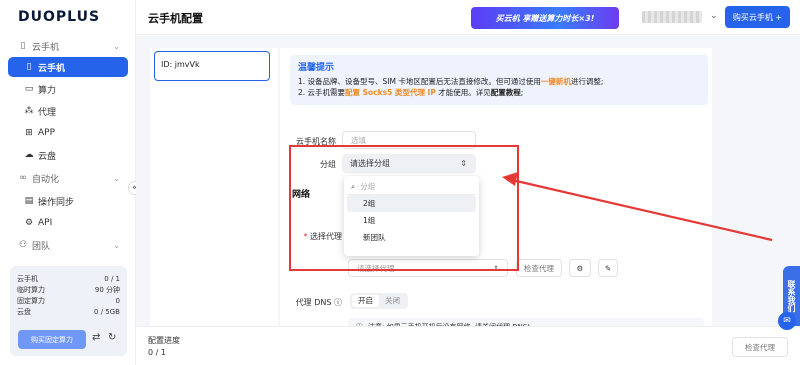 The image size is (800, 365). What do you see at coordinates (52, 339) in the screenshot?
I see `buy-compute-button: 购买固定算力` at bounding box center [52, 339].